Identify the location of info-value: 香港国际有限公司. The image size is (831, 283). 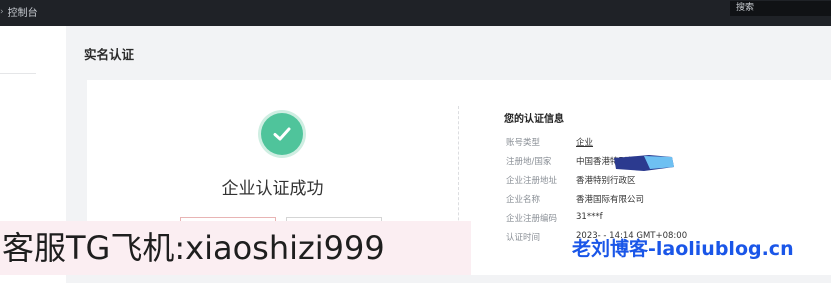
(610, 200).